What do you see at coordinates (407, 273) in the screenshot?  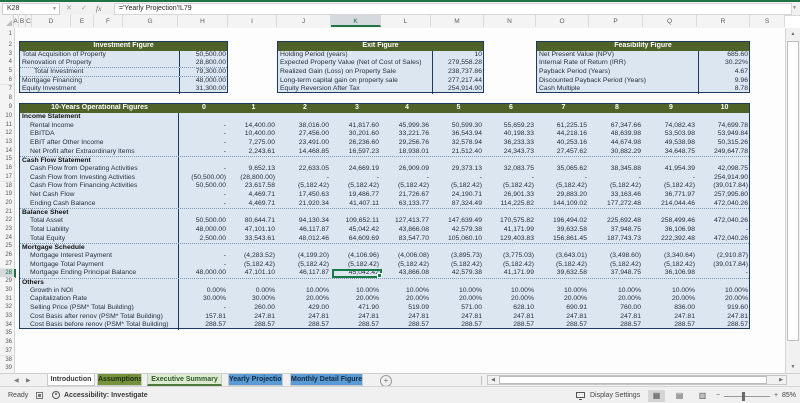 I see `cell: 43,866.08` at bounding box center [407, 273].